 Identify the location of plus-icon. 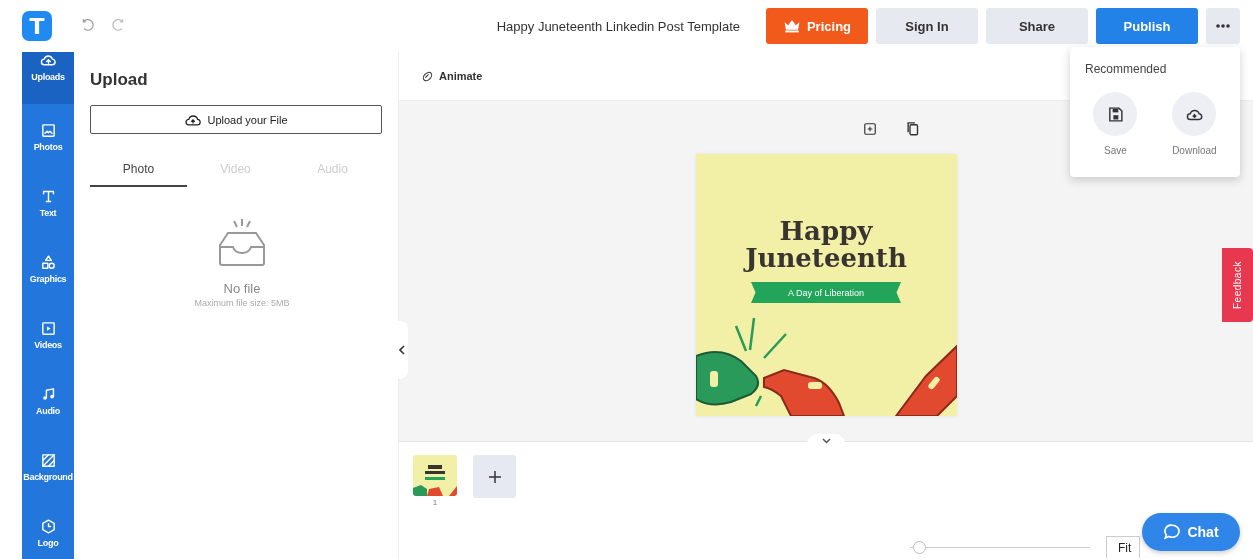
(494, 476).